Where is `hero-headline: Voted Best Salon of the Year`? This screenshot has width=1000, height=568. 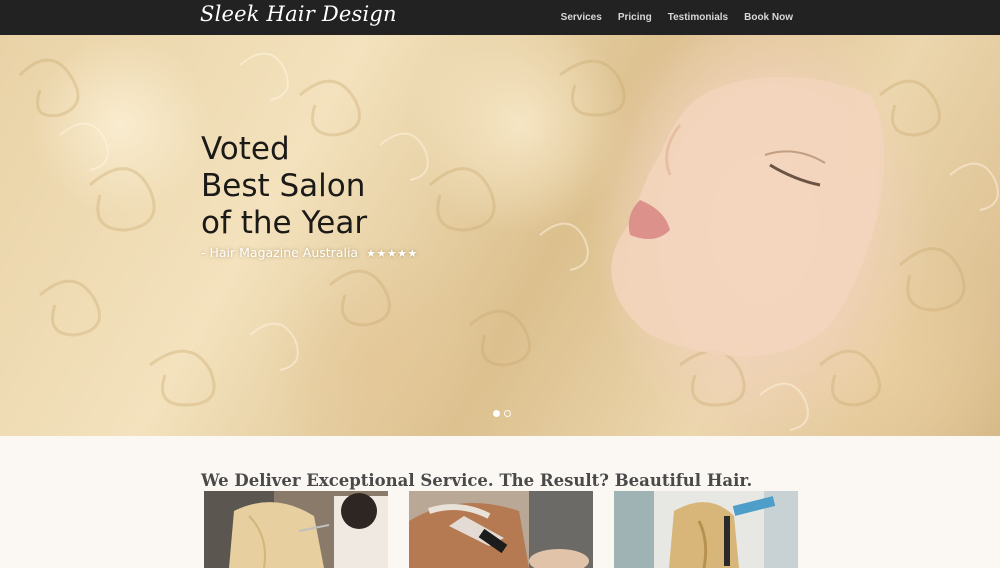
hero-headline: Voted Best Salon of the Year is located at coordinates (366, 186).